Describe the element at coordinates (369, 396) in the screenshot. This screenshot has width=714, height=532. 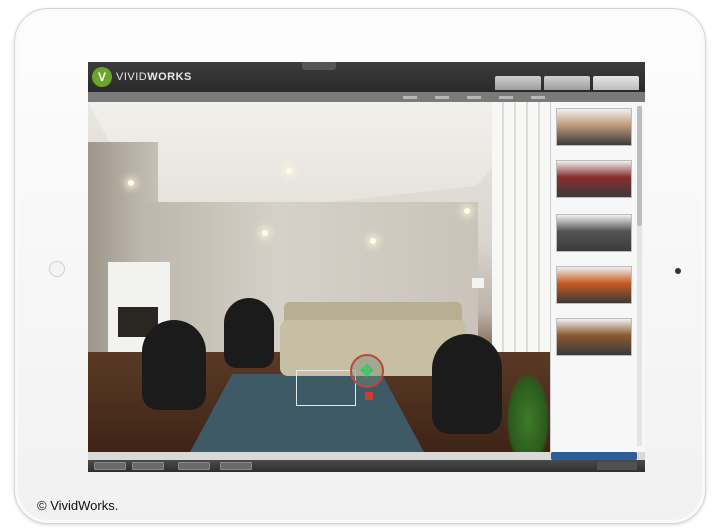
I see `delete-icon` at that location.